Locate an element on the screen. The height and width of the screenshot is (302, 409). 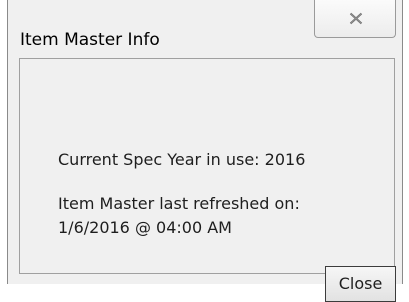
refresh-date-text: 1/6/2016 @ 04:00 AM is located at coordinates (145, 227).